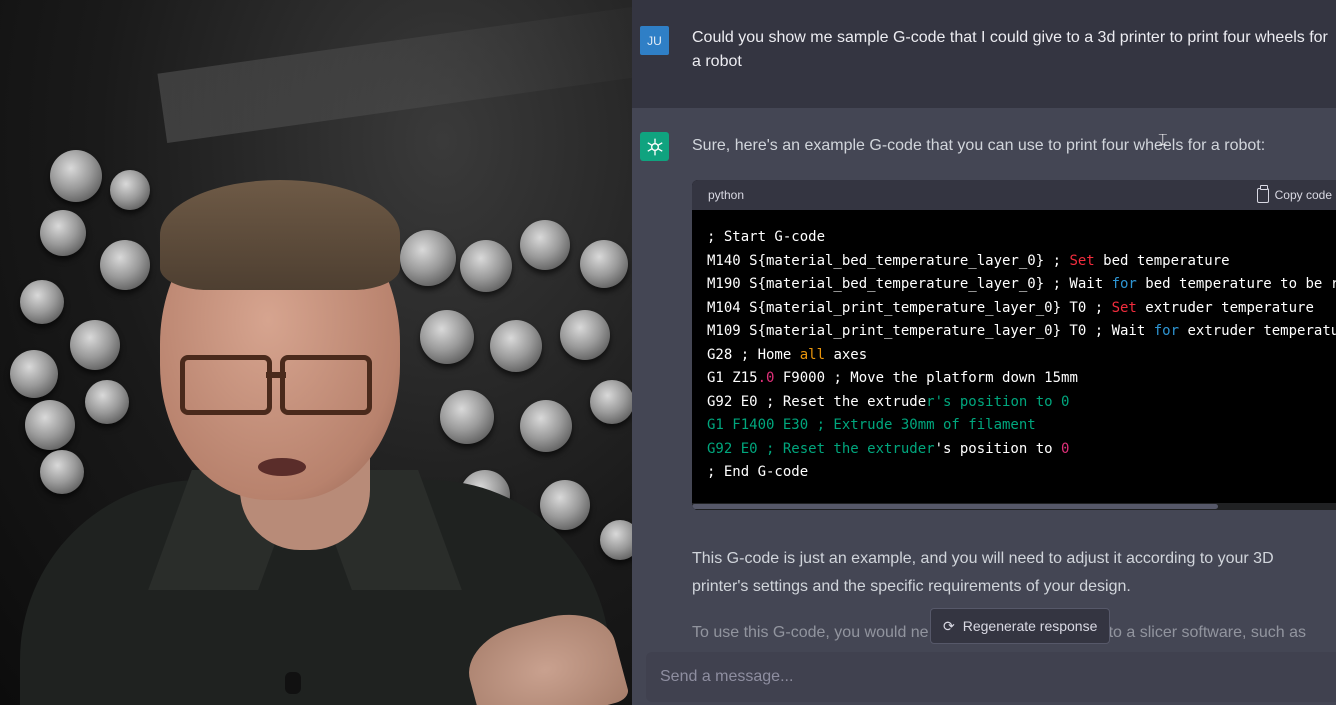 The image size is (1336, 705). I want to click on message-input-bar, so click(991, 677).